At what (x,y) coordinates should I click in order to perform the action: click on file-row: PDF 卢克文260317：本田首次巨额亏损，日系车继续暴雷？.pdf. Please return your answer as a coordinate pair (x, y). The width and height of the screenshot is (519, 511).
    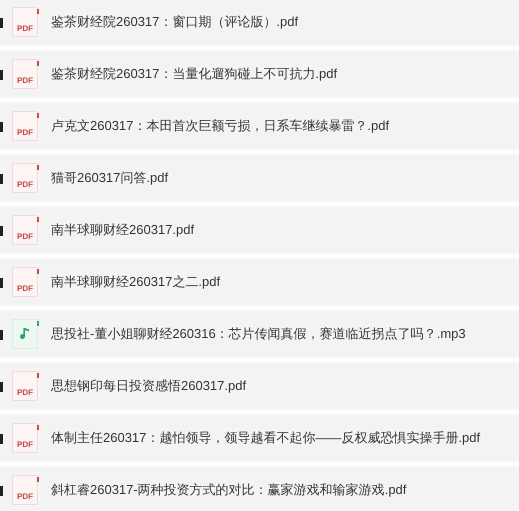
    Looking at the image, I should click on (259, 126).